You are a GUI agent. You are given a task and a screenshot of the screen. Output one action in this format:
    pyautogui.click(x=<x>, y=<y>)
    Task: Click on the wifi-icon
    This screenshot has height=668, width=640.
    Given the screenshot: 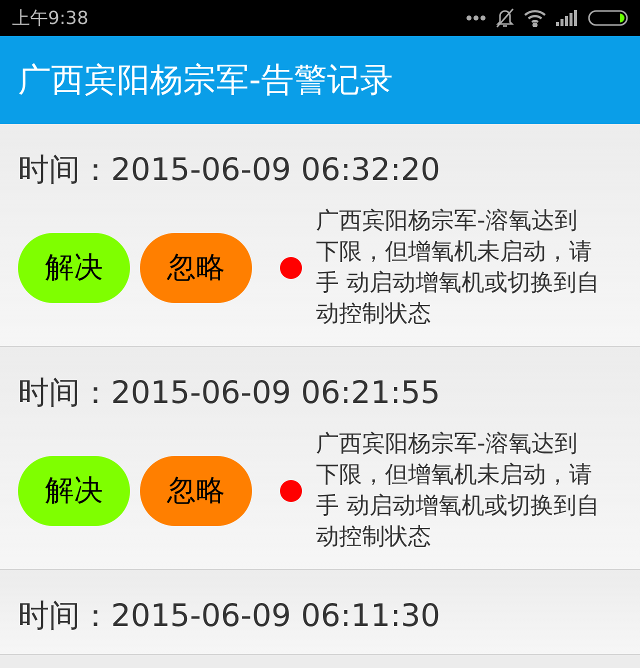 What is the action you would take?
    pyautogui.click(x=535, y=18)
    